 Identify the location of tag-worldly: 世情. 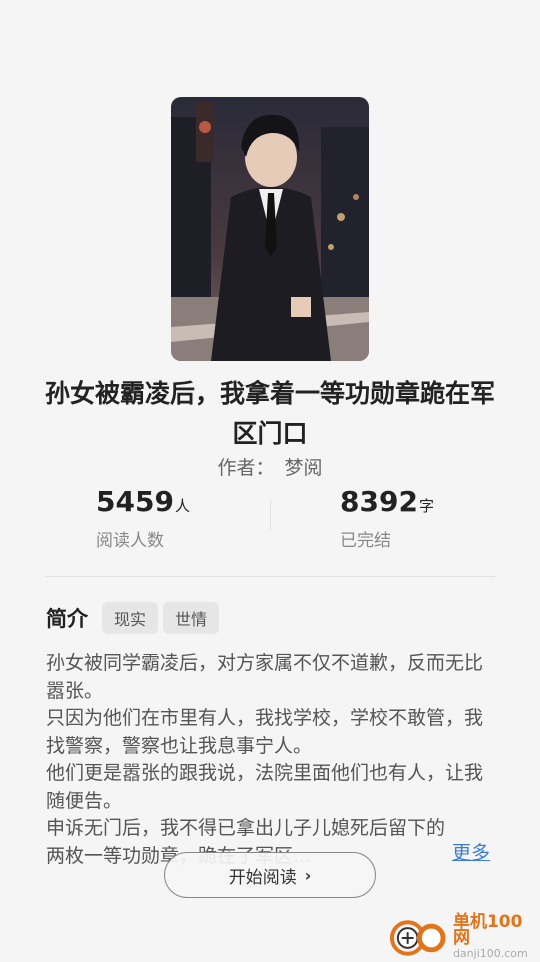
(191, 618).